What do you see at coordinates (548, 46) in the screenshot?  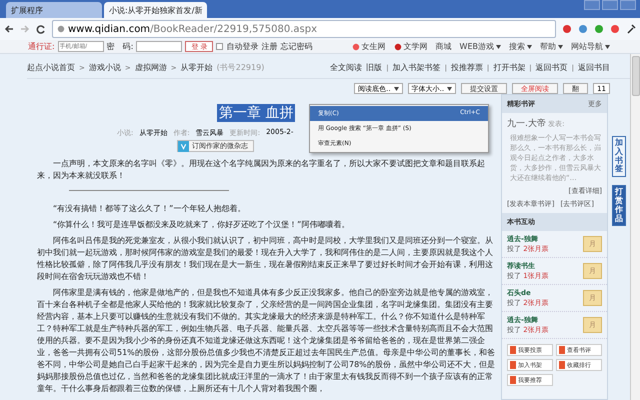 I see `site-link: 帮助` at bounding box center [548, 46].